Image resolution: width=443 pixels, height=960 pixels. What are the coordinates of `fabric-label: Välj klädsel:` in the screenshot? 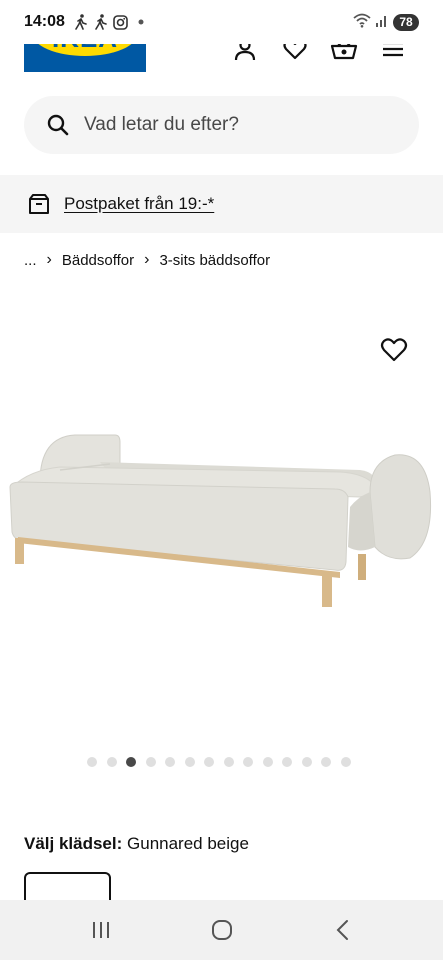 It's located at (73, 843).